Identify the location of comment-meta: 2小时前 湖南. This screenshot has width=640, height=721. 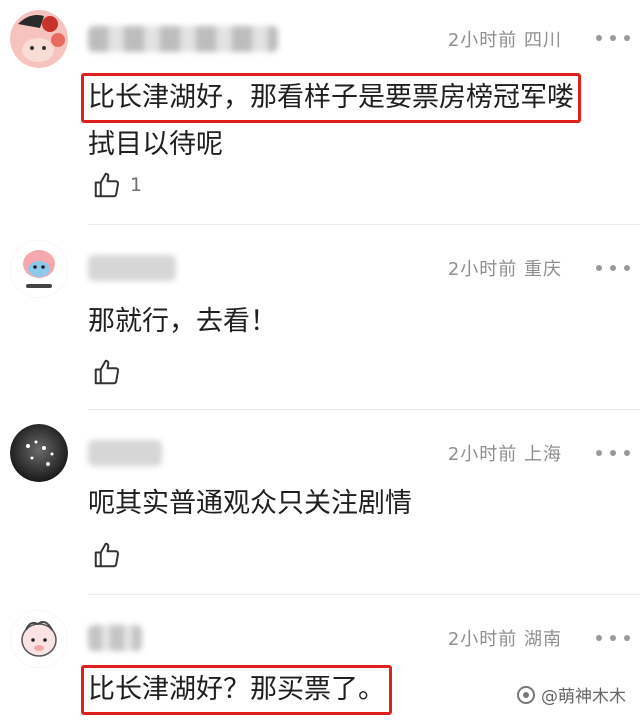
(505, 638).